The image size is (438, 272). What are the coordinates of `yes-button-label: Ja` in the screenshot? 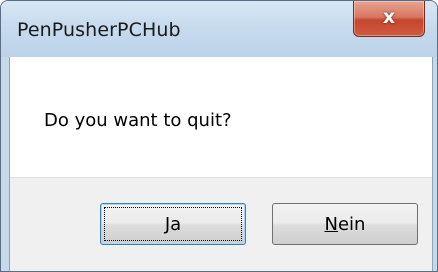 It's located at (173, 224).